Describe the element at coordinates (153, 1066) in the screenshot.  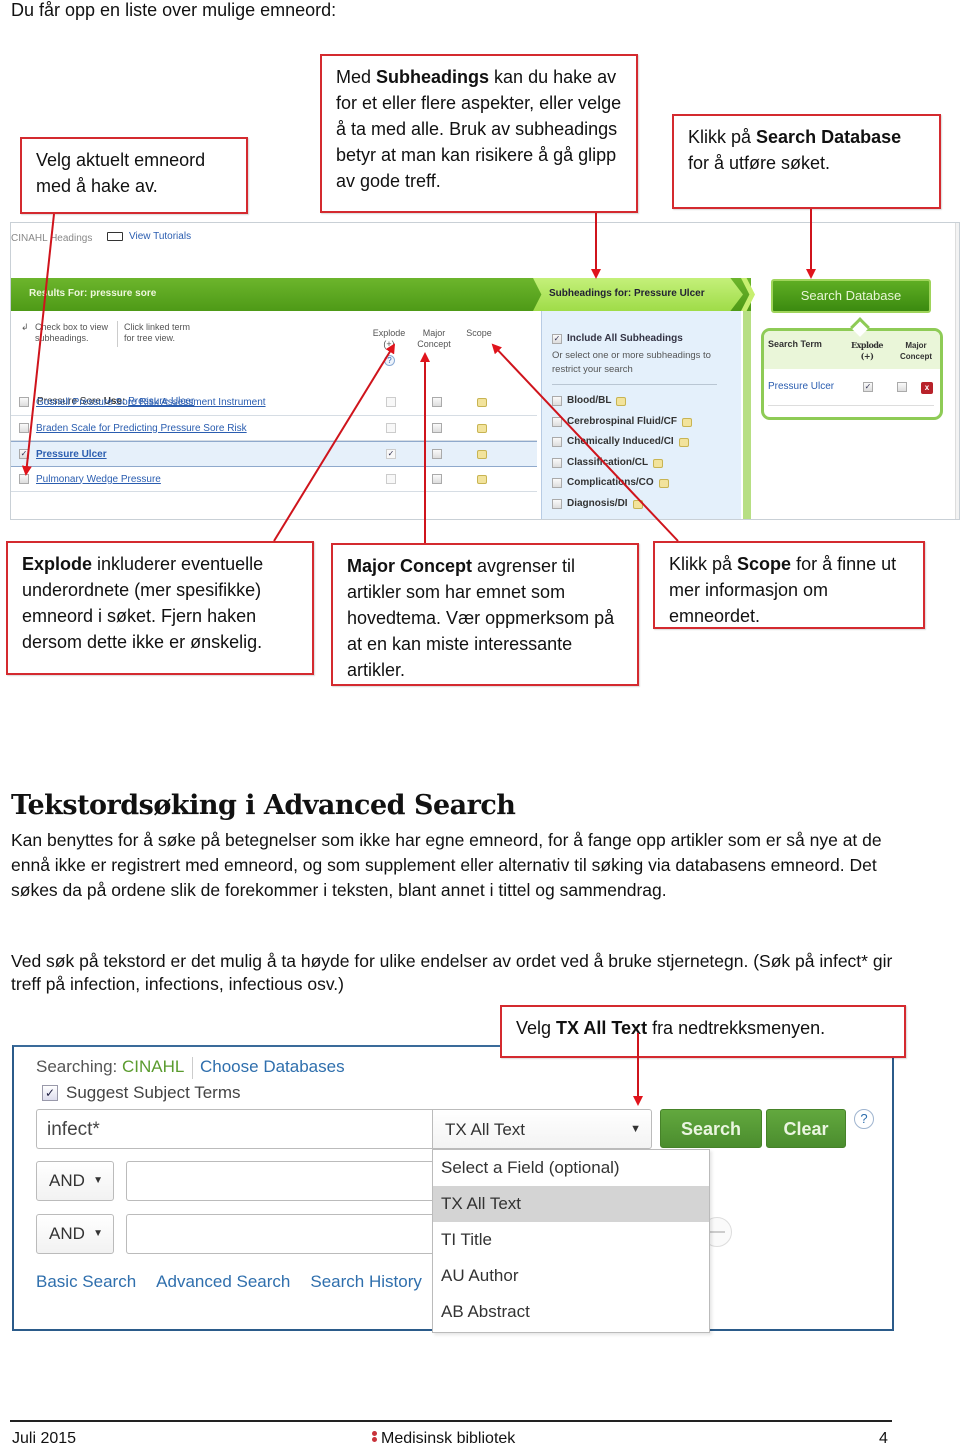
I see `database-name: CINAHL` at that location.